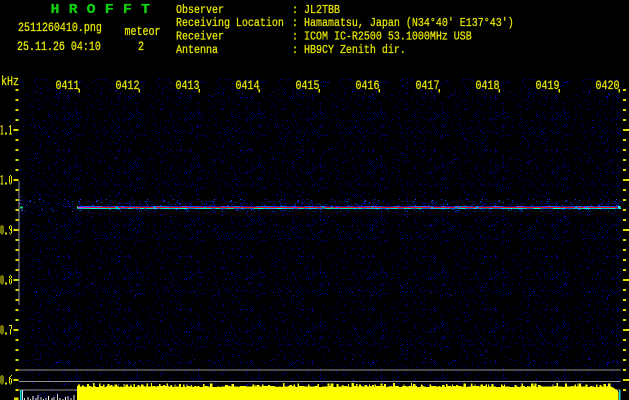  I want to click on svg-text: 0418, so click(488, 86).